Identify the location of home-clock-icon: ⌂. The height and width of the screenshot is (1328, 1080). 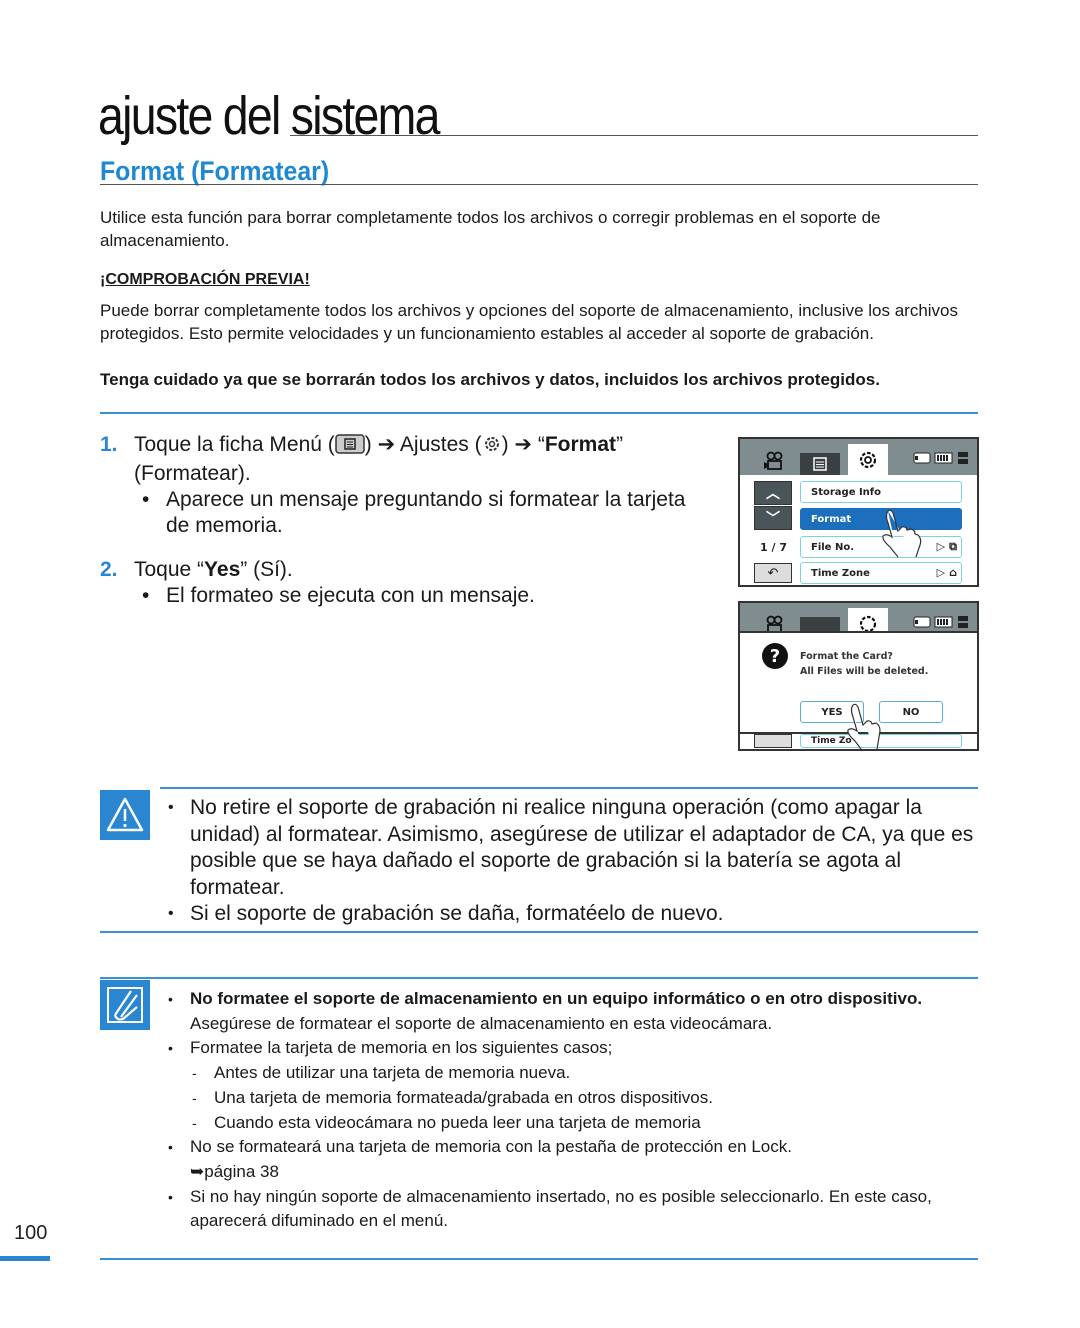
(953, 572).